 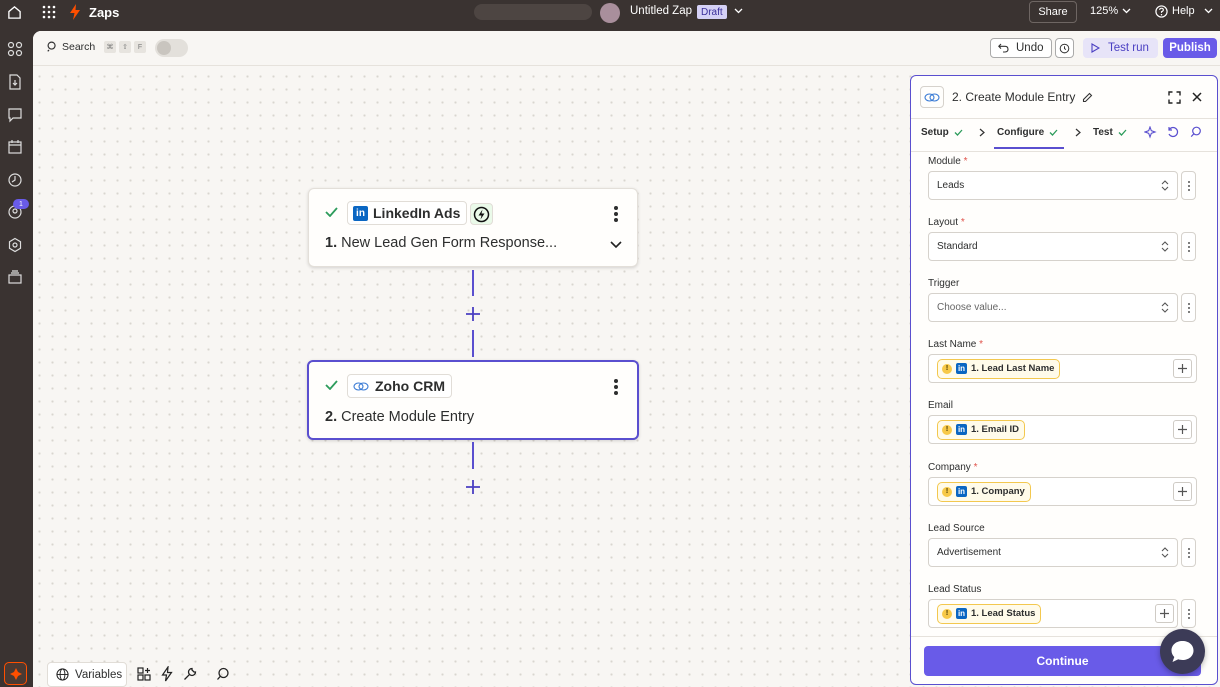 I want to click on account-name-blurred, so click(x=533, y=12).